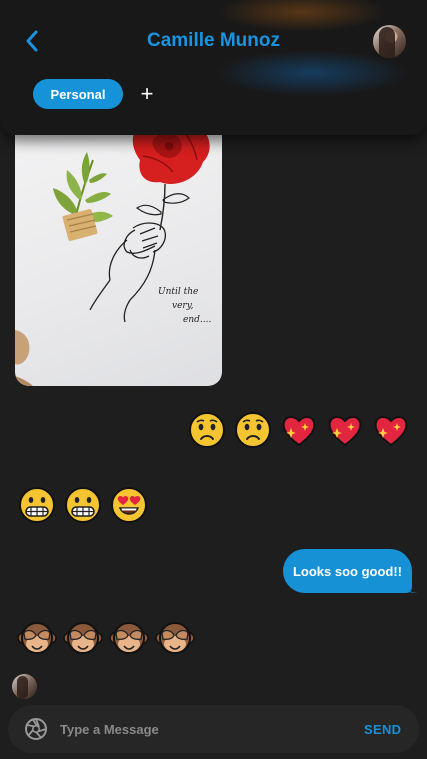 Image resolution: width=427 pixels, height=759 pixels. Describe the element at coordinates (302, 16) in the screenshot. I see `background-blur` at that location.